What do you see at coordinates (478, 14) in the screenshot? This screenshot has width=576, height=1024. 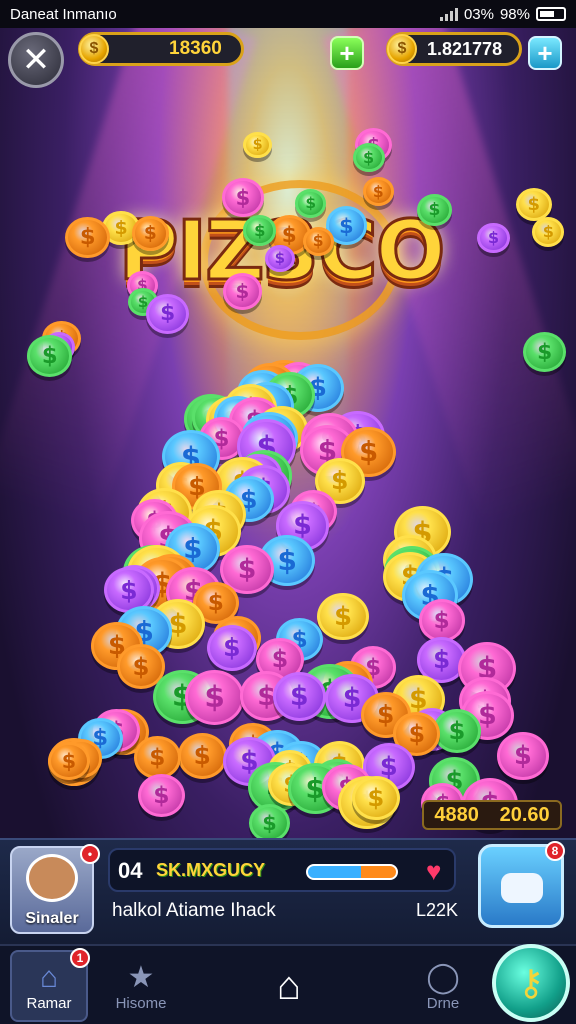 I see `battery-text: 03%` at bounding box center [478, 14].